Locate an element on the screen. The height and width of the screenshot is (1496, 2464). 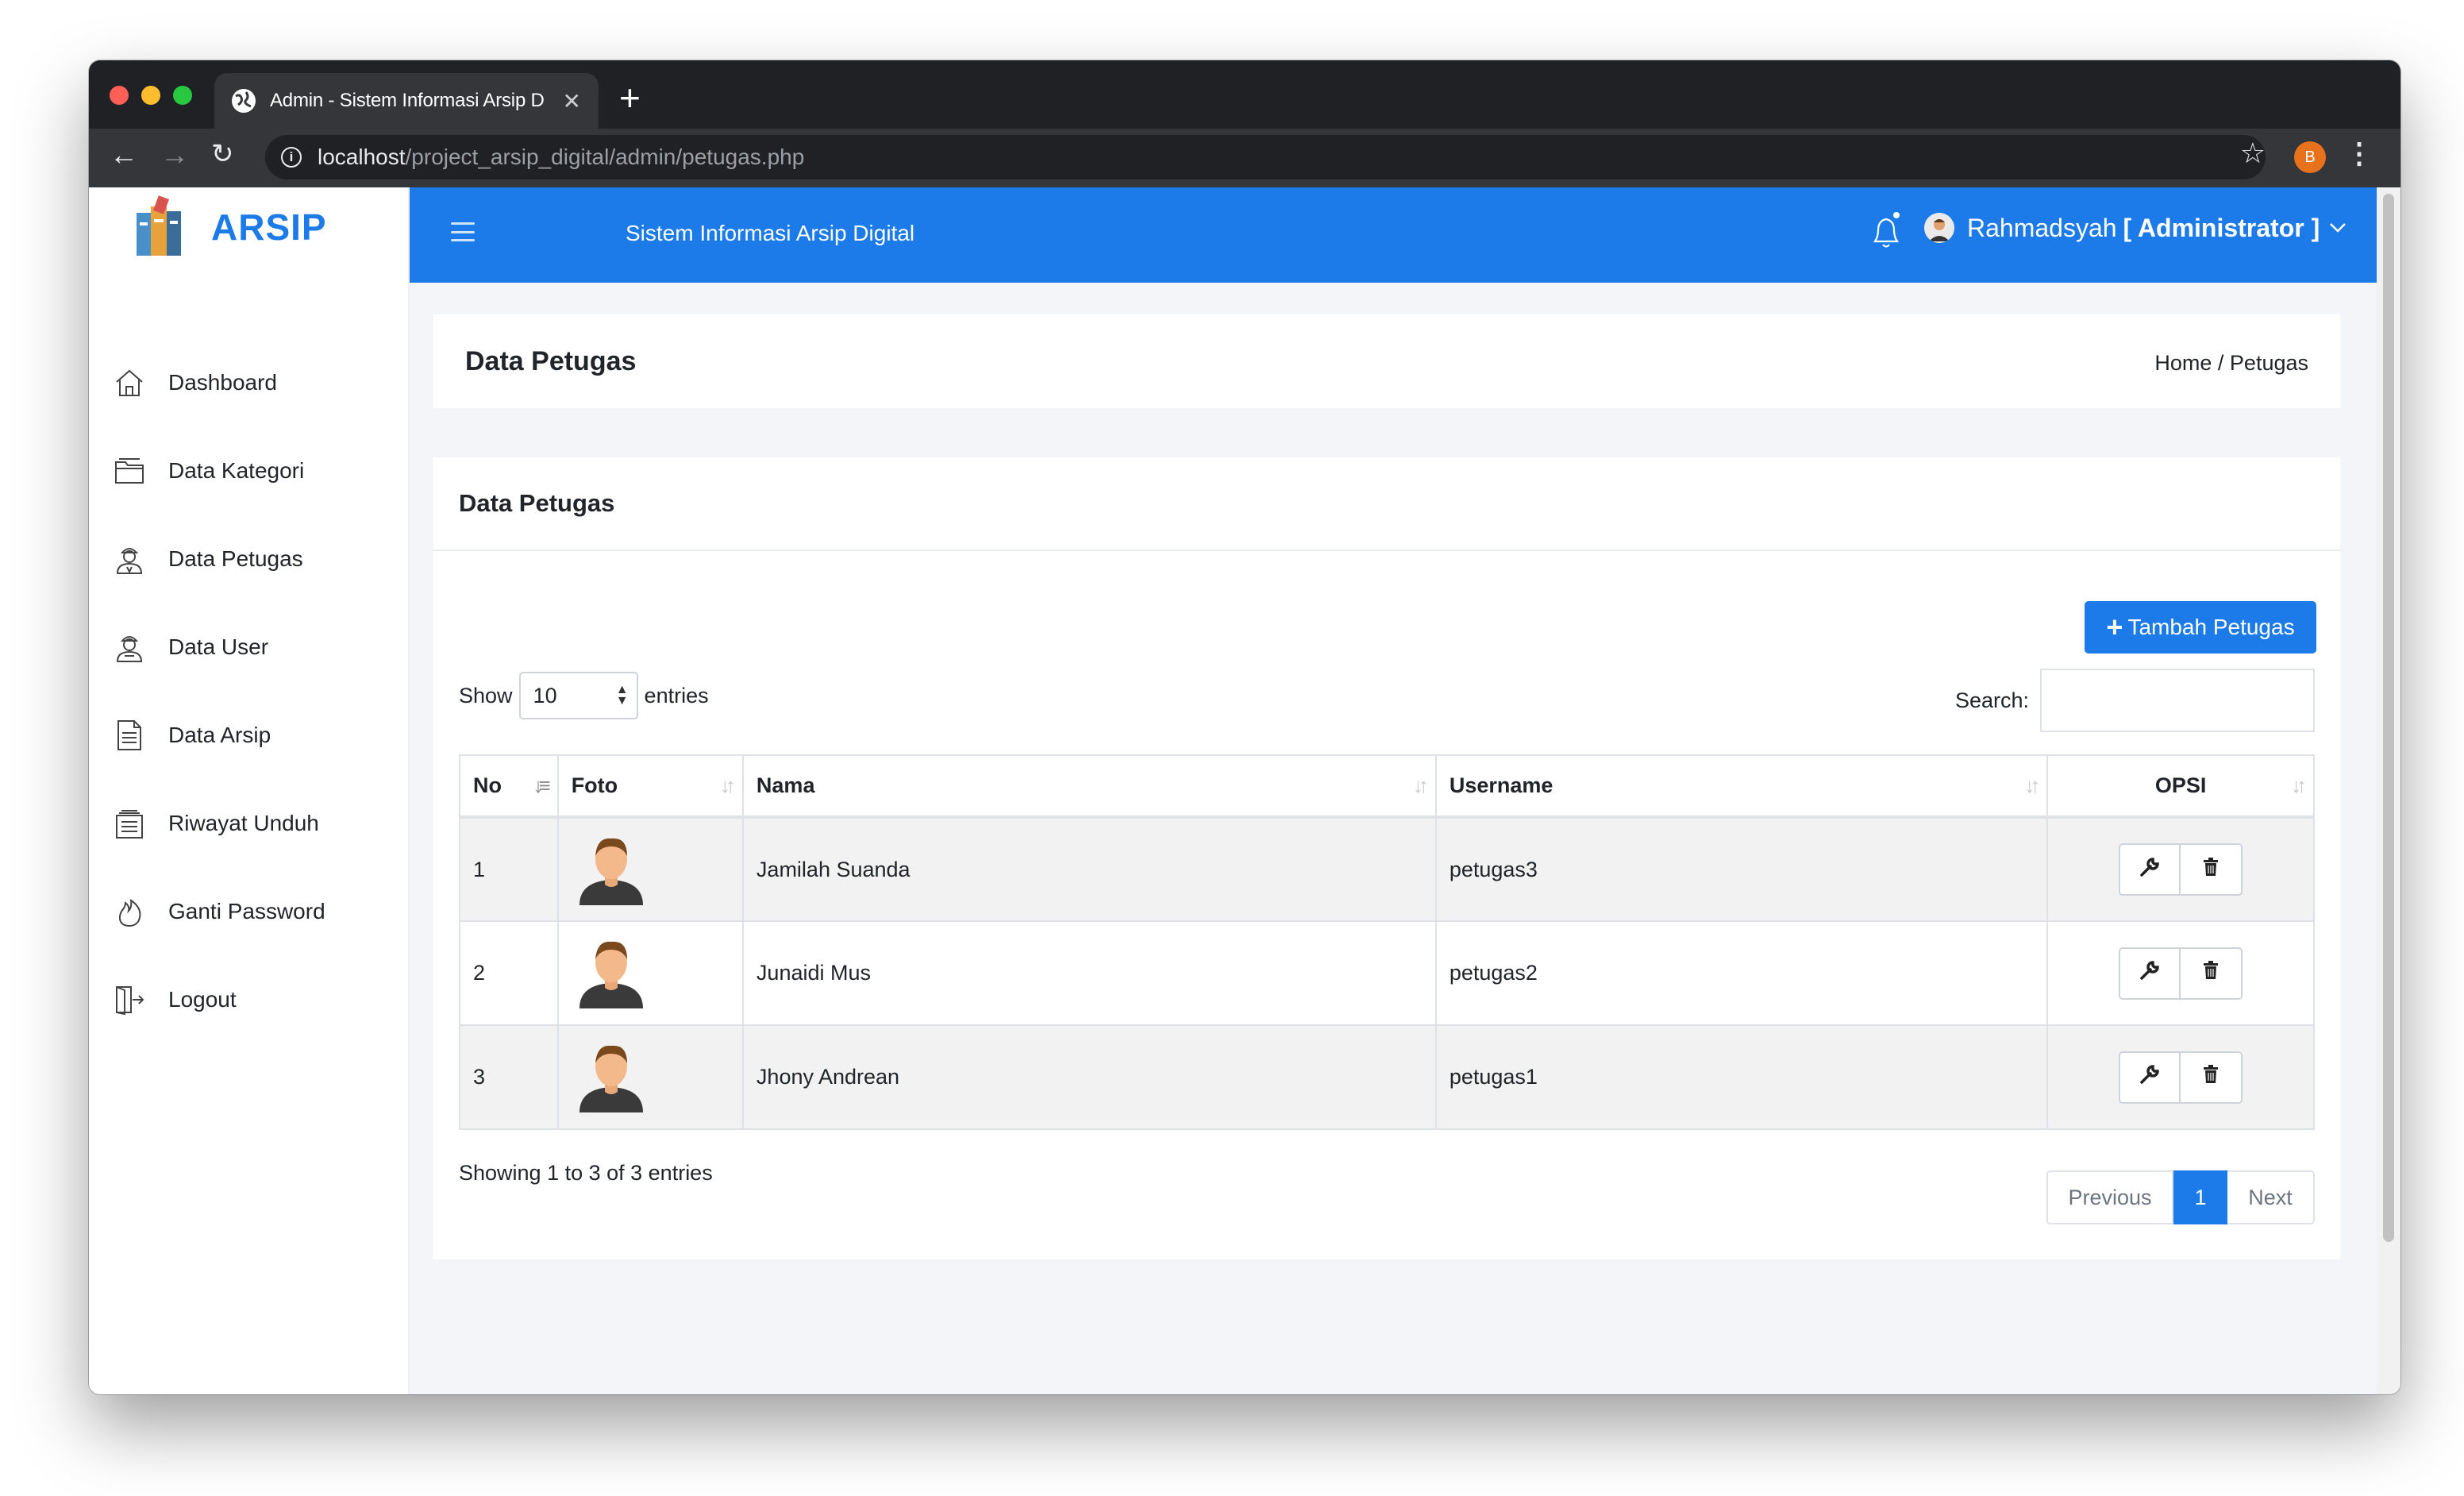
window-controls is located at coordinates (151, 95).